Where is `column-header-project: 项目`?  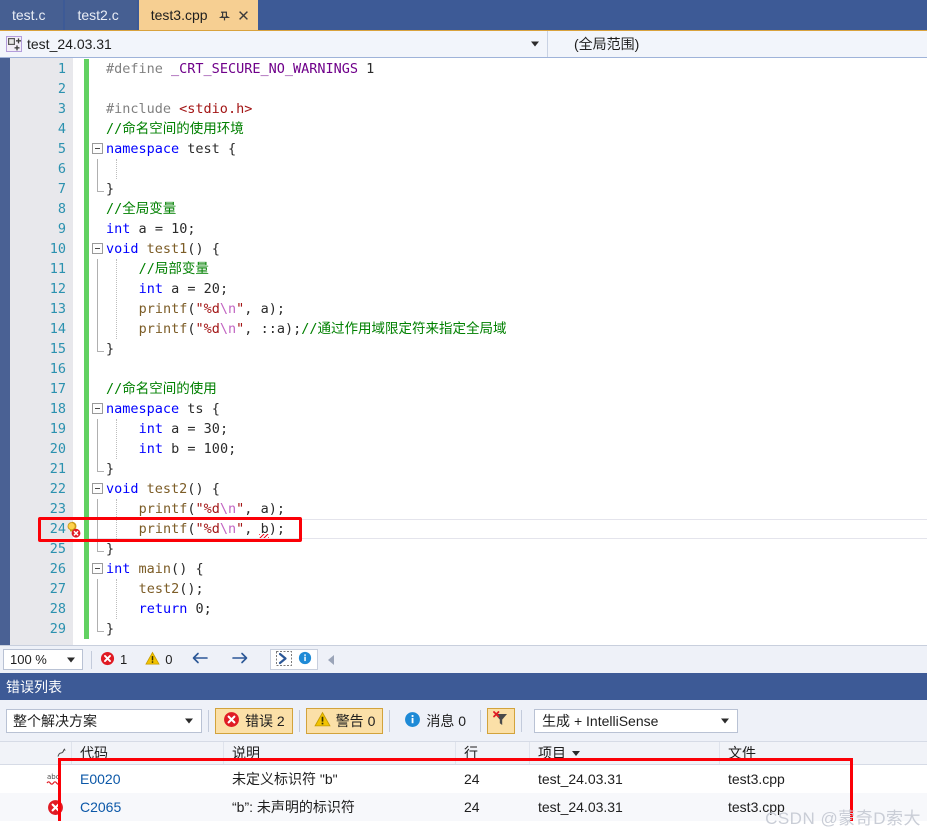
column-header-project: 项目 is located at coordinates (625, 753).